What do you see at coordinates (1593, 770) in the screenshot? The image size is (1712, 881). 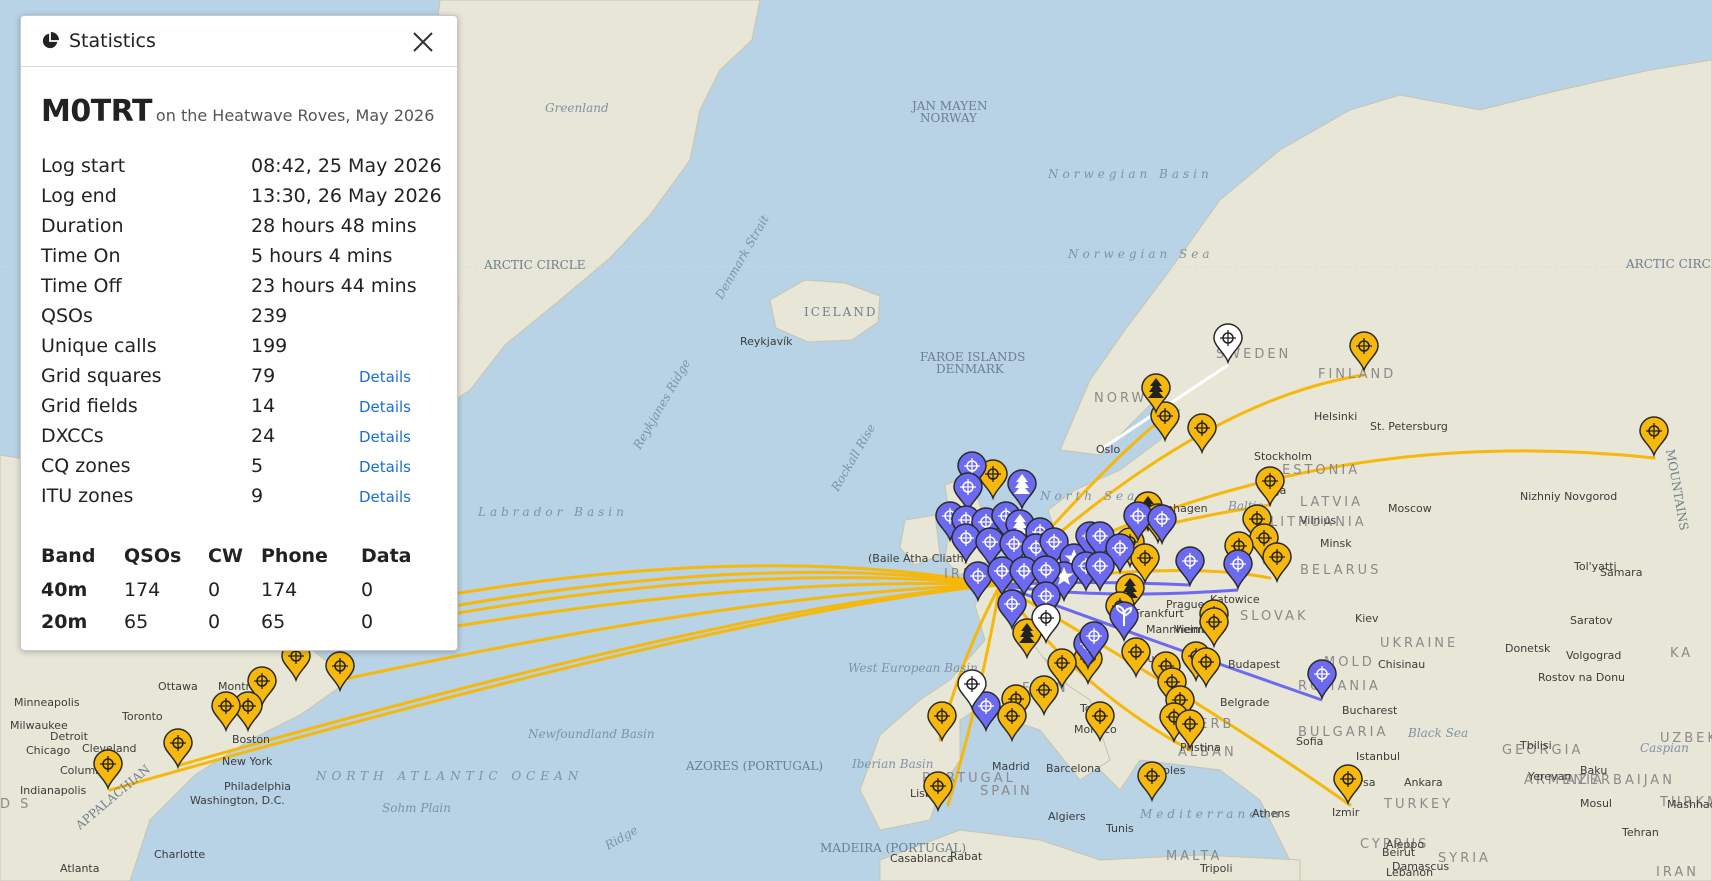 I see `city-label: Baku` at bounding box center [1593, 770].